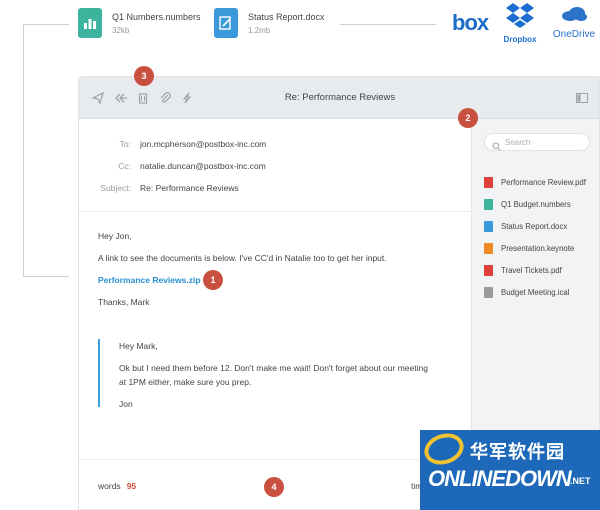  I want to click on quote-line-2: at 1PM either, make sure you prep., so click(185, 382).